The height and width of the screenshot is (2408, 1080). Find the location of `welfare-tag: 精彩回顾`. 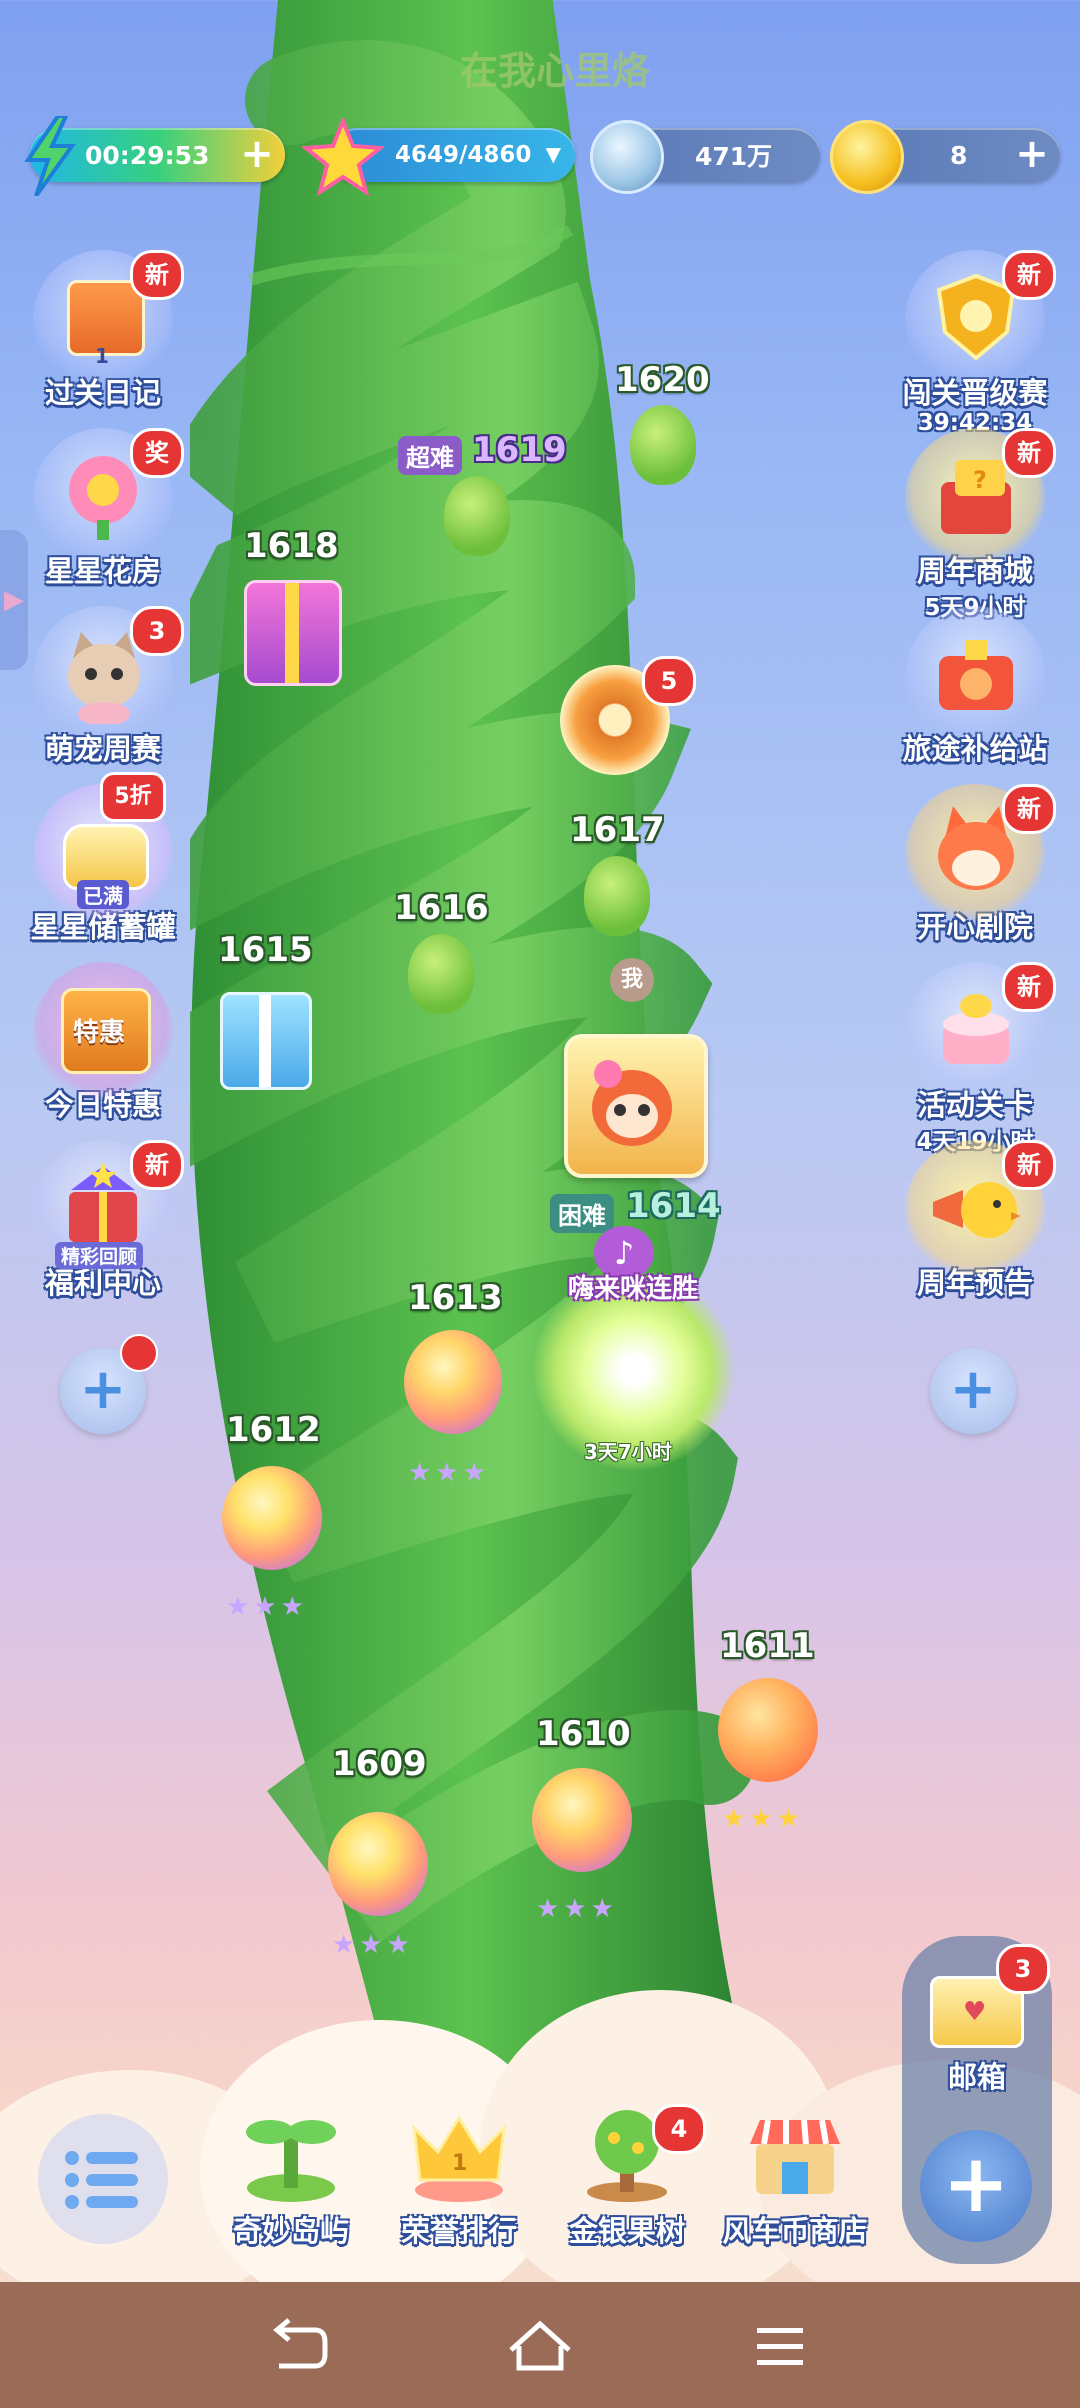

welfare-tag: 精彩回顾 is located at coordinates (99, 1255).